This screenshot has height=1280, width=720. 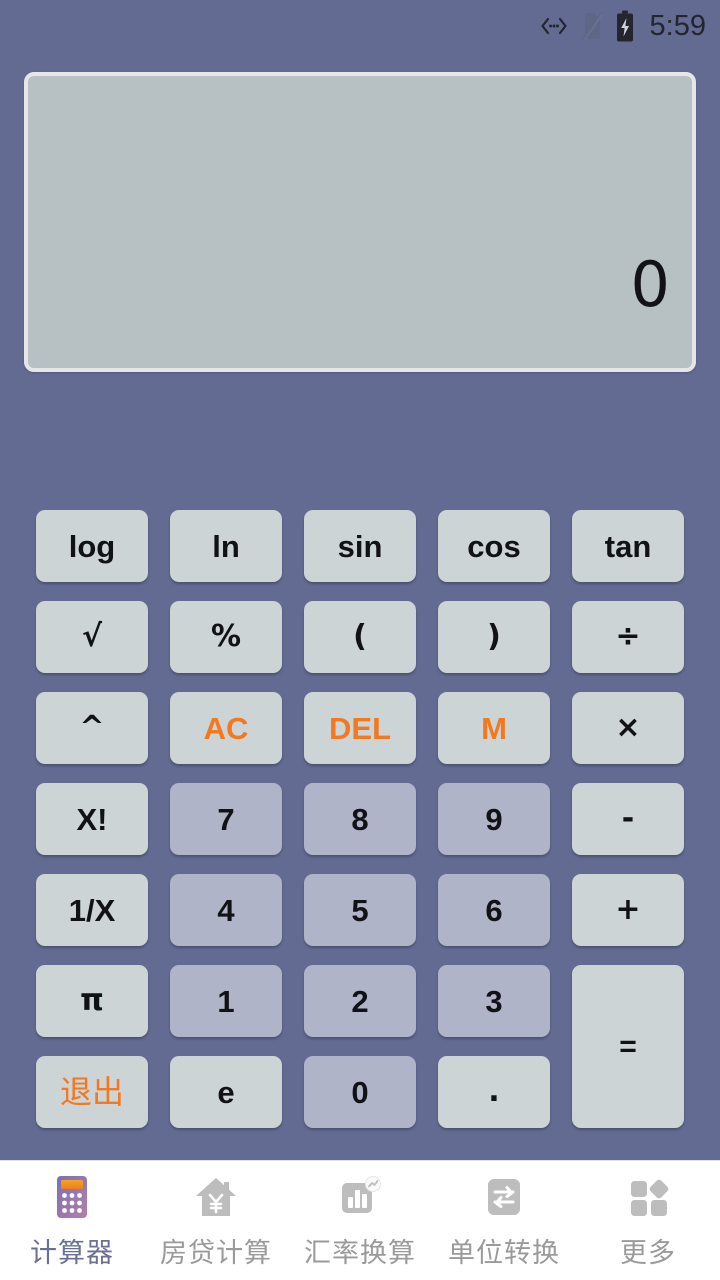 I want to click on nav-item-calculator: 计算器, so click(x=72, y=1220).